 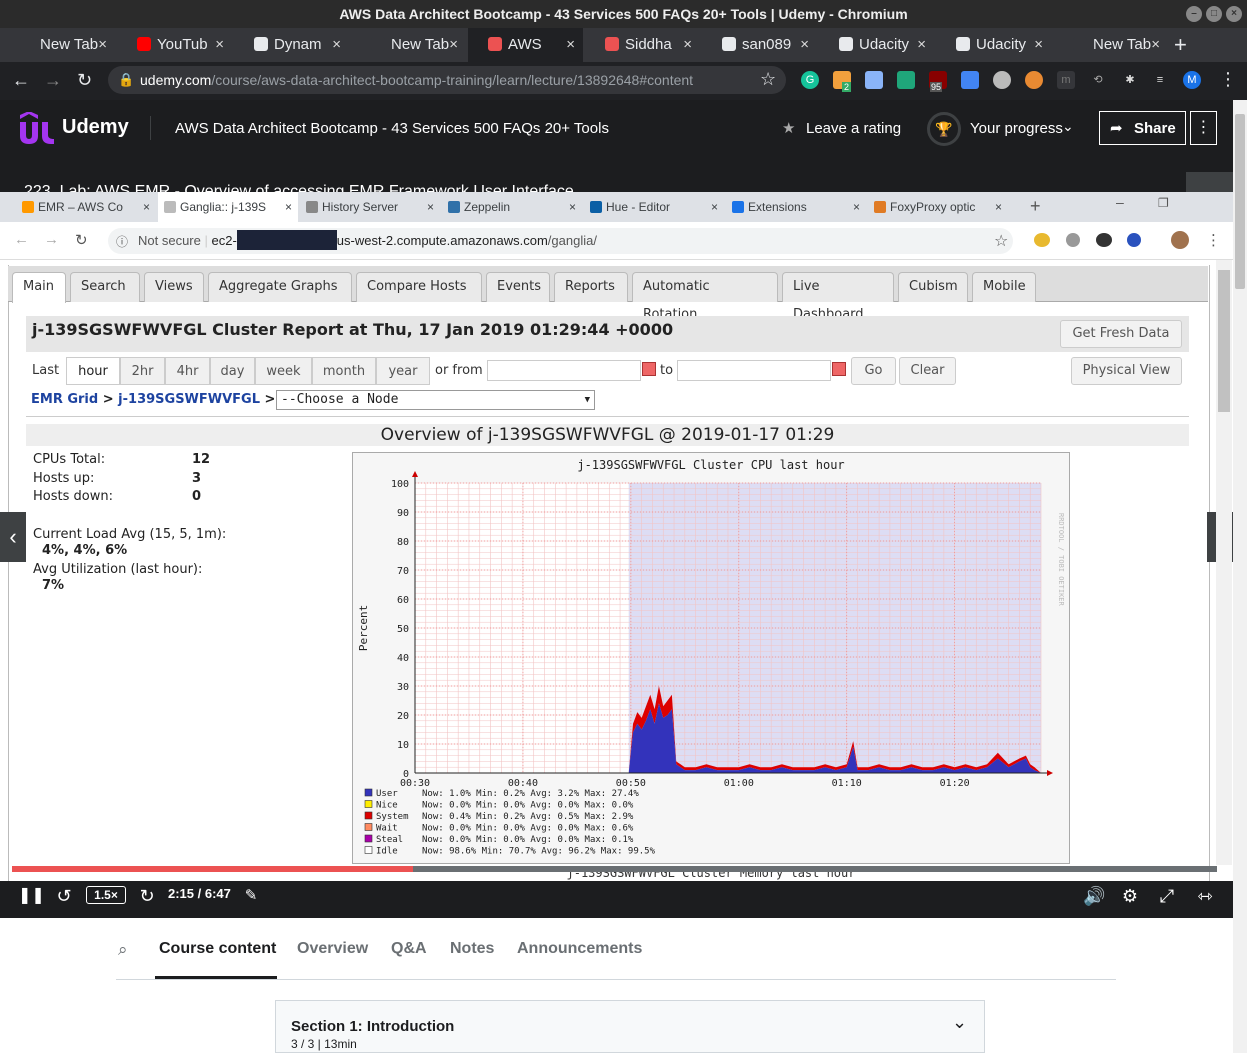 What do you see at coordinates (21, 80) in the screenshot?
I see `back-icon: ←` at bounding box center [21, 80].